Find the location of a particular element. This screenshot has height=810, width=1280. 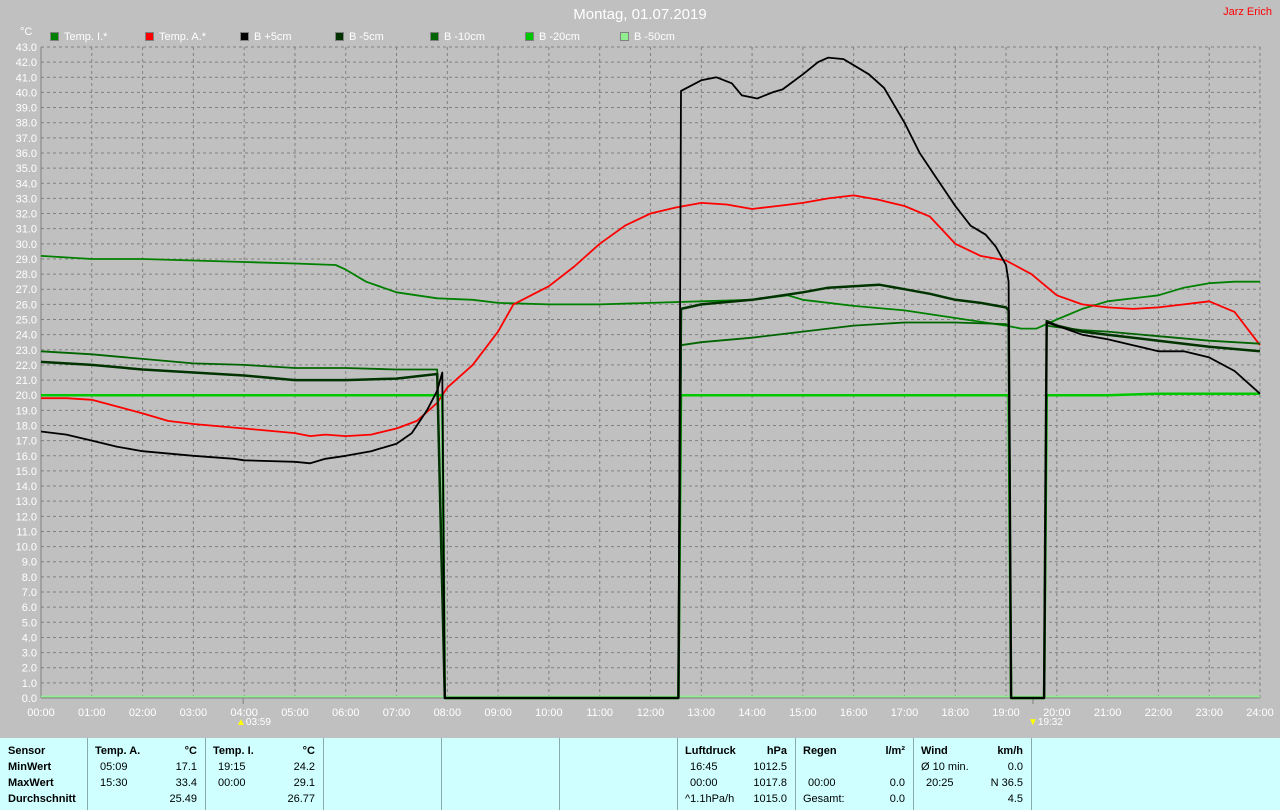

x-tick-label: 08:00 is located at coordinates (448, 713).